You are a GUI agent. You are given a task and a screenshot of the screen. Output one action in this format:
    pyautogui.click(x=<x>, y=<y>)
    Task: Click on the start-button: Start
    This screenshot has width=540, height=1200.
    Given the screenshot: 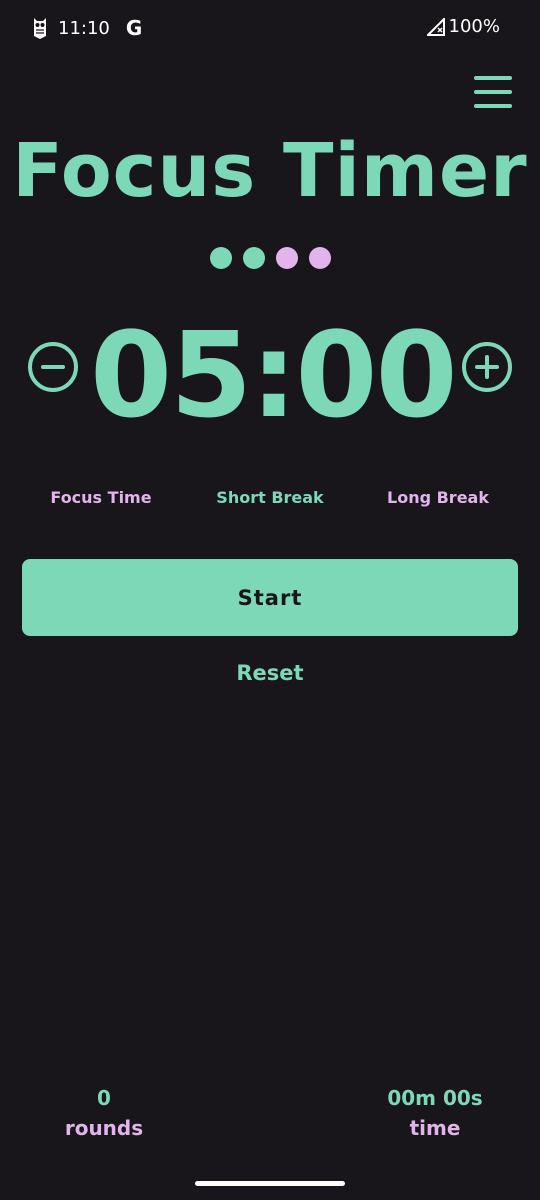 What is the action you would take?
    pyautogui.click(x=270, y=597)
    